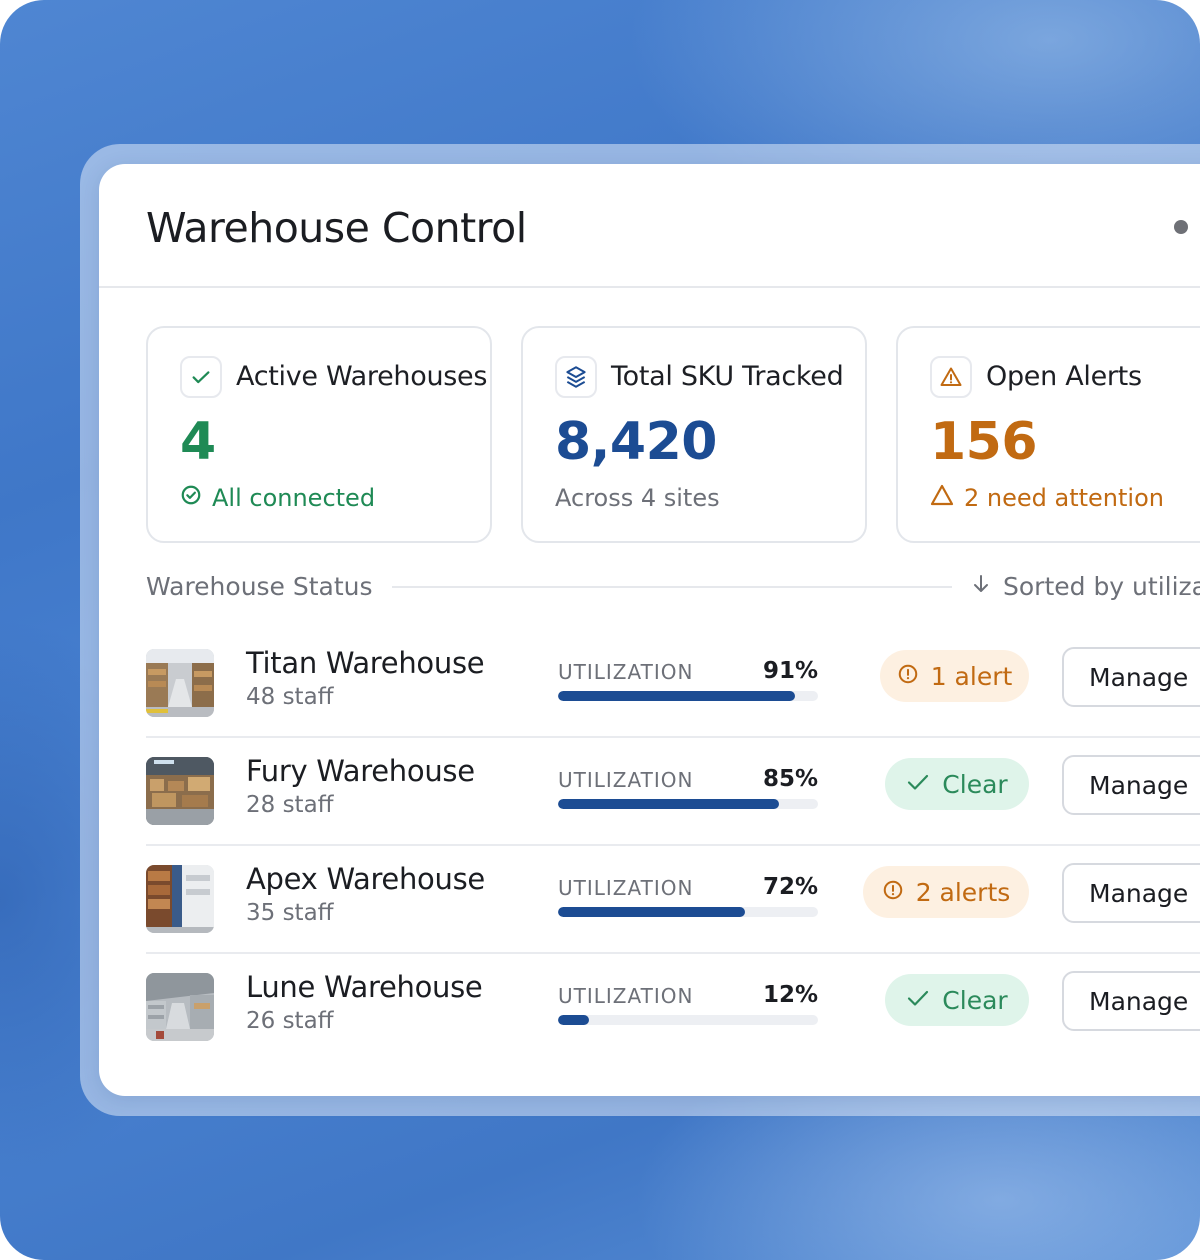 Image resolution: width=1200 pixels, height=1260 pixels. Describe the element at coordinates (362, 376) in the screenshot. I see `stat-label: Active Warehouses` at that location.